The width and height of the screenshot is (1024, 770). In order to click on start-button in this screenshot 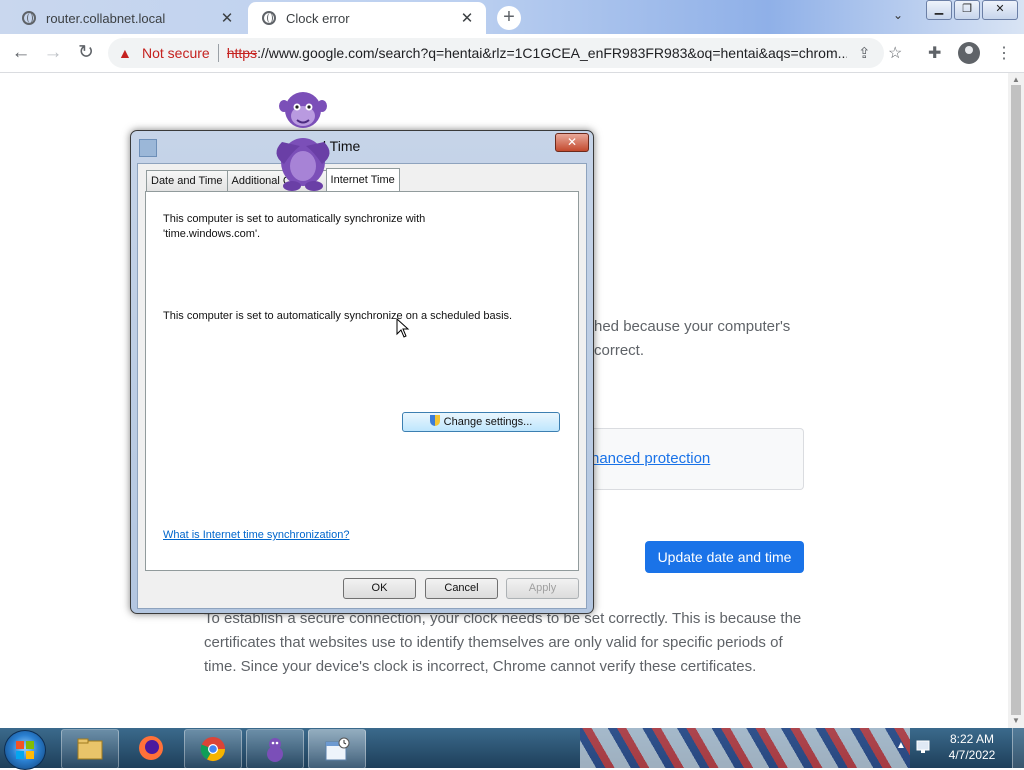, I will do `click(25, 750)`.